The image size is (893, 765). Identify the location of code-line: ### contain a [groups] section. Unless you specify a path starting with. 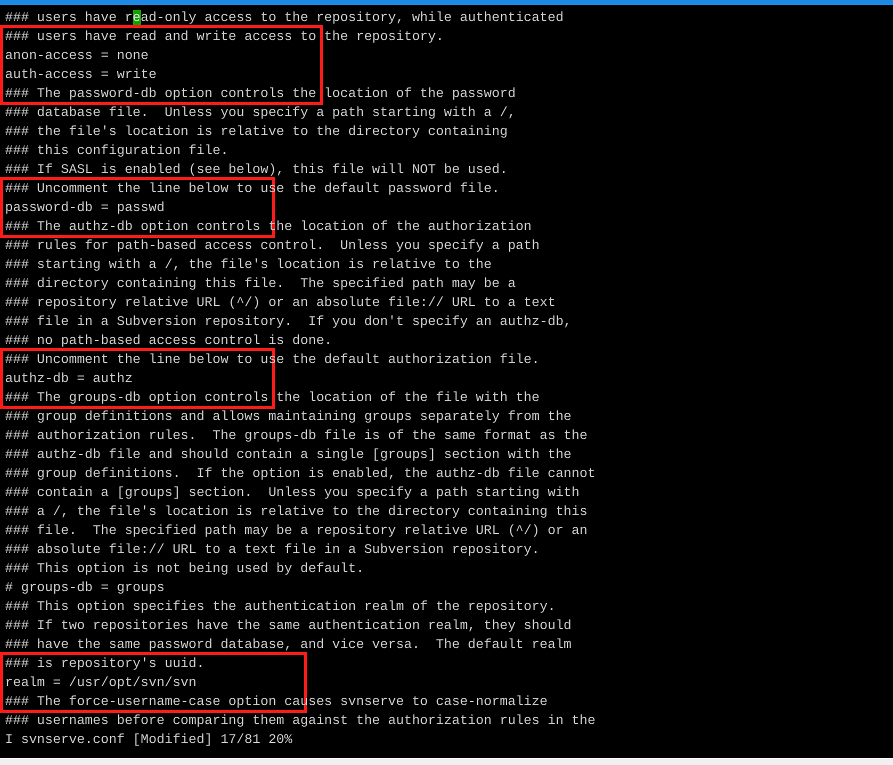
(293, 493).